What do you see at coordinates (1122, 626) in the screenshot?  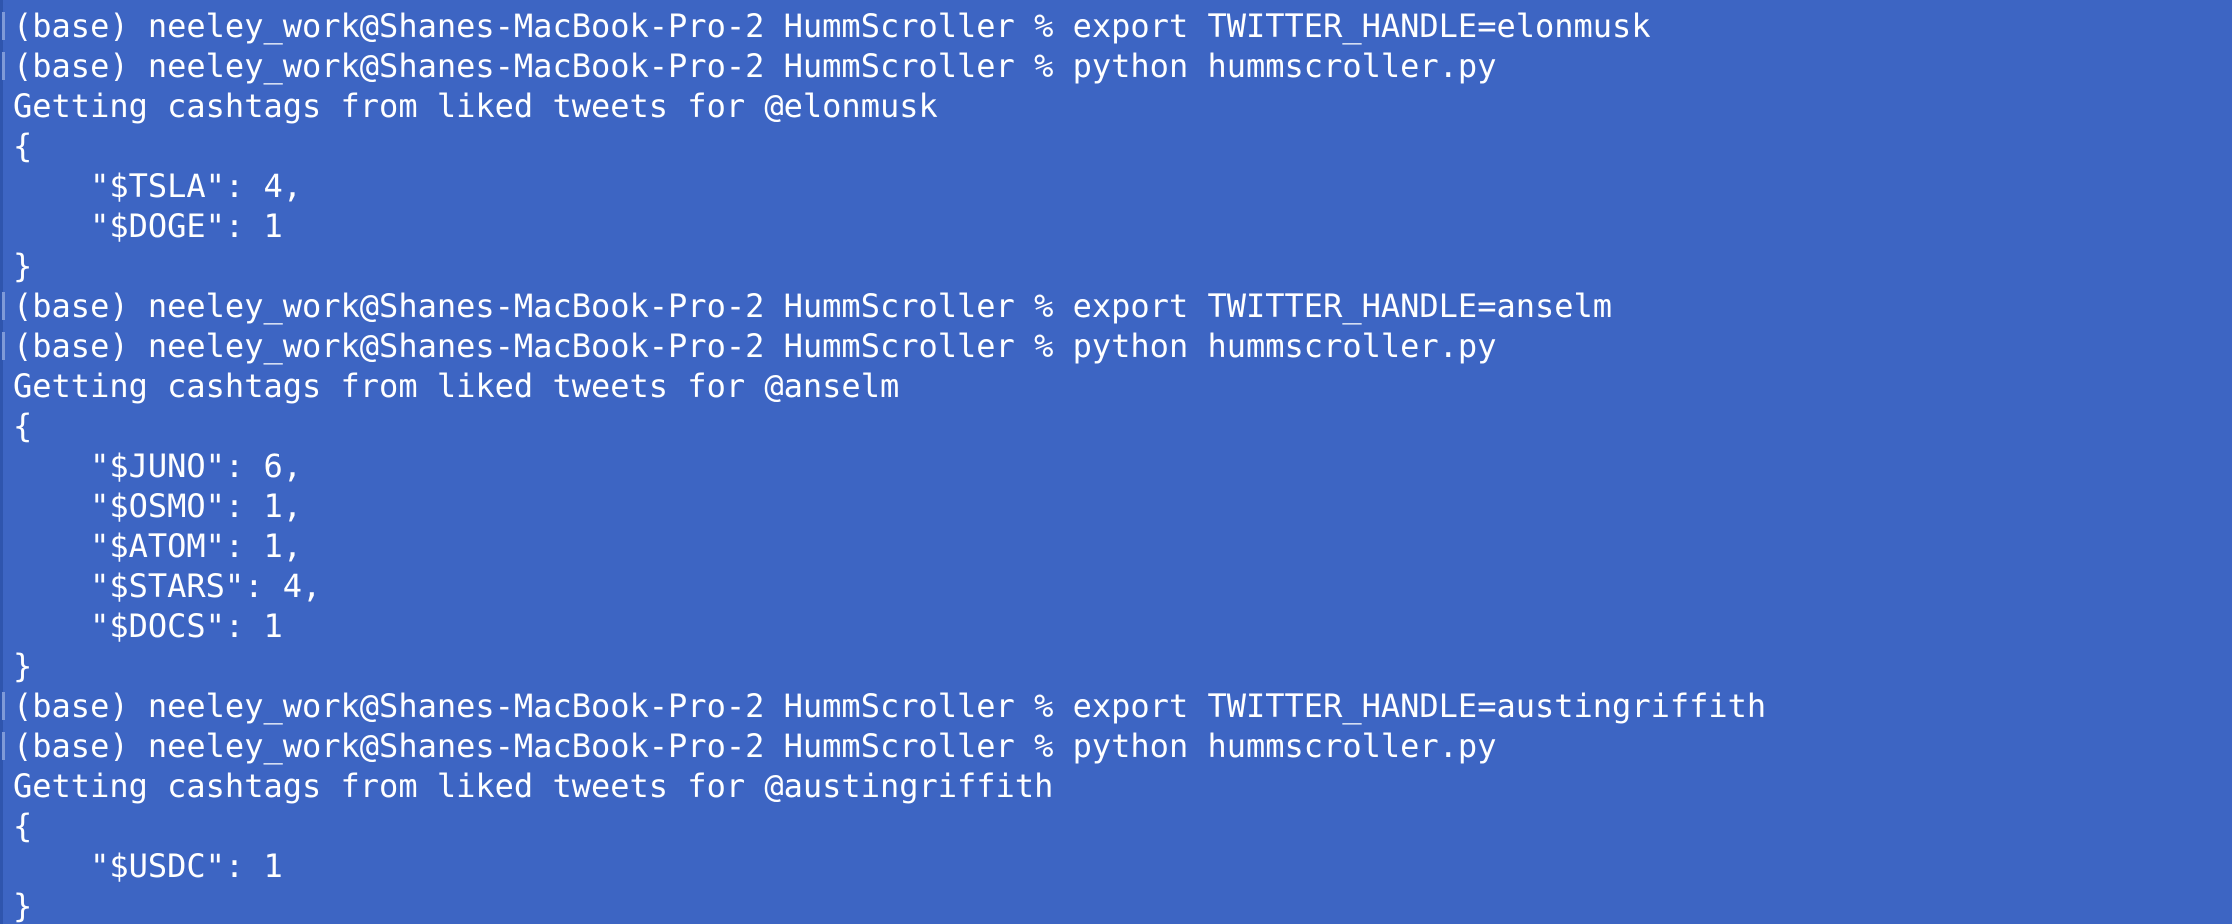 I see `terminal-output-line: "$DOCS": 1` at bounding box center [1122, 626].